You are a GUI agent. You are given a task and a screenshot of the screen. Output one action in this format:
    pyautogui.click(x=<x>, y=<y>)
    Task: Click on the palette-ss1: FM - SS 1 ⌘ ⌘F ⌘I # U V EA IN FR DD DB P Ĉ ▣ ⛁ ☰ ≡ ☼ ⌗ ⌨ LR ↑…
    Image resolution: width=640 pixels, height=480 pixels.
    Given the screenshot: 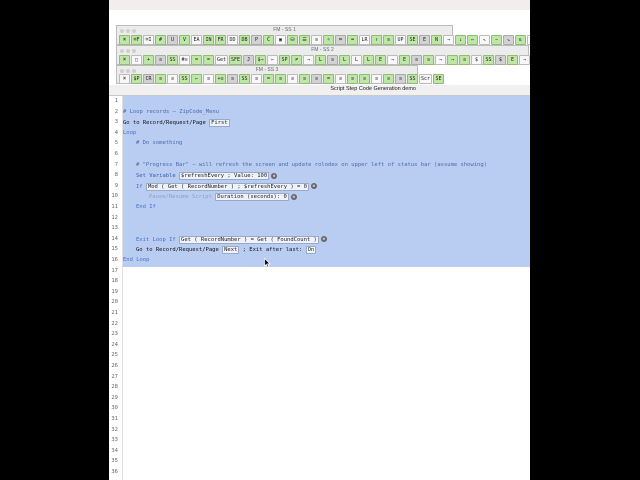 What is the action you would take?
    pyautogui.click(x=323, y=35)
    